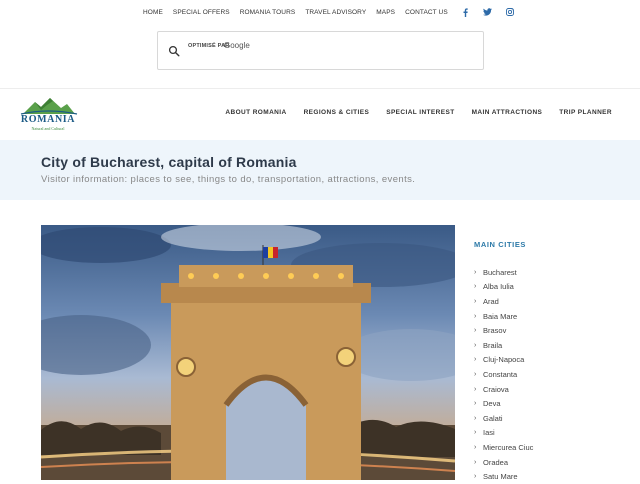 The height and width of the screenshot is (484, 640). What do you see at coordinates (549, 418) in the screenshot?
I see `city-link-galati: › Galati` at bounding box center [549, 418].